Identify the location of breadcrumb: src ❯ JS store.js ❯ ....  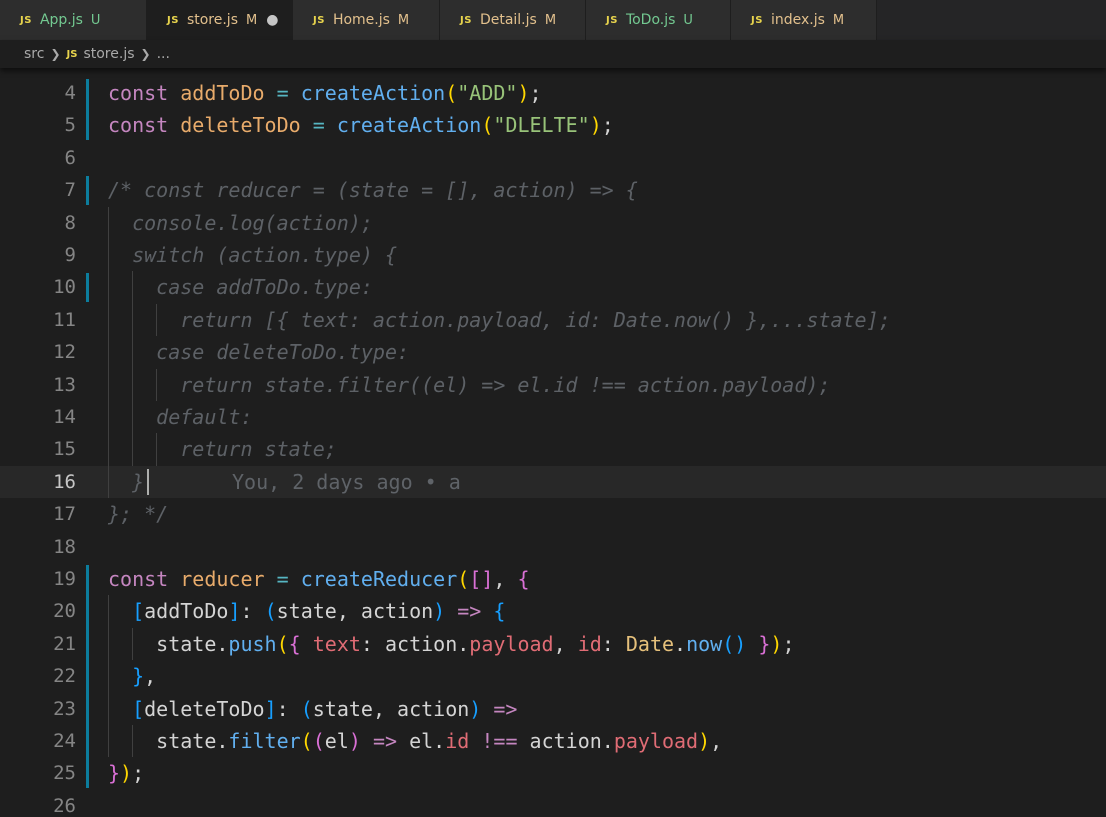
(553, 54).